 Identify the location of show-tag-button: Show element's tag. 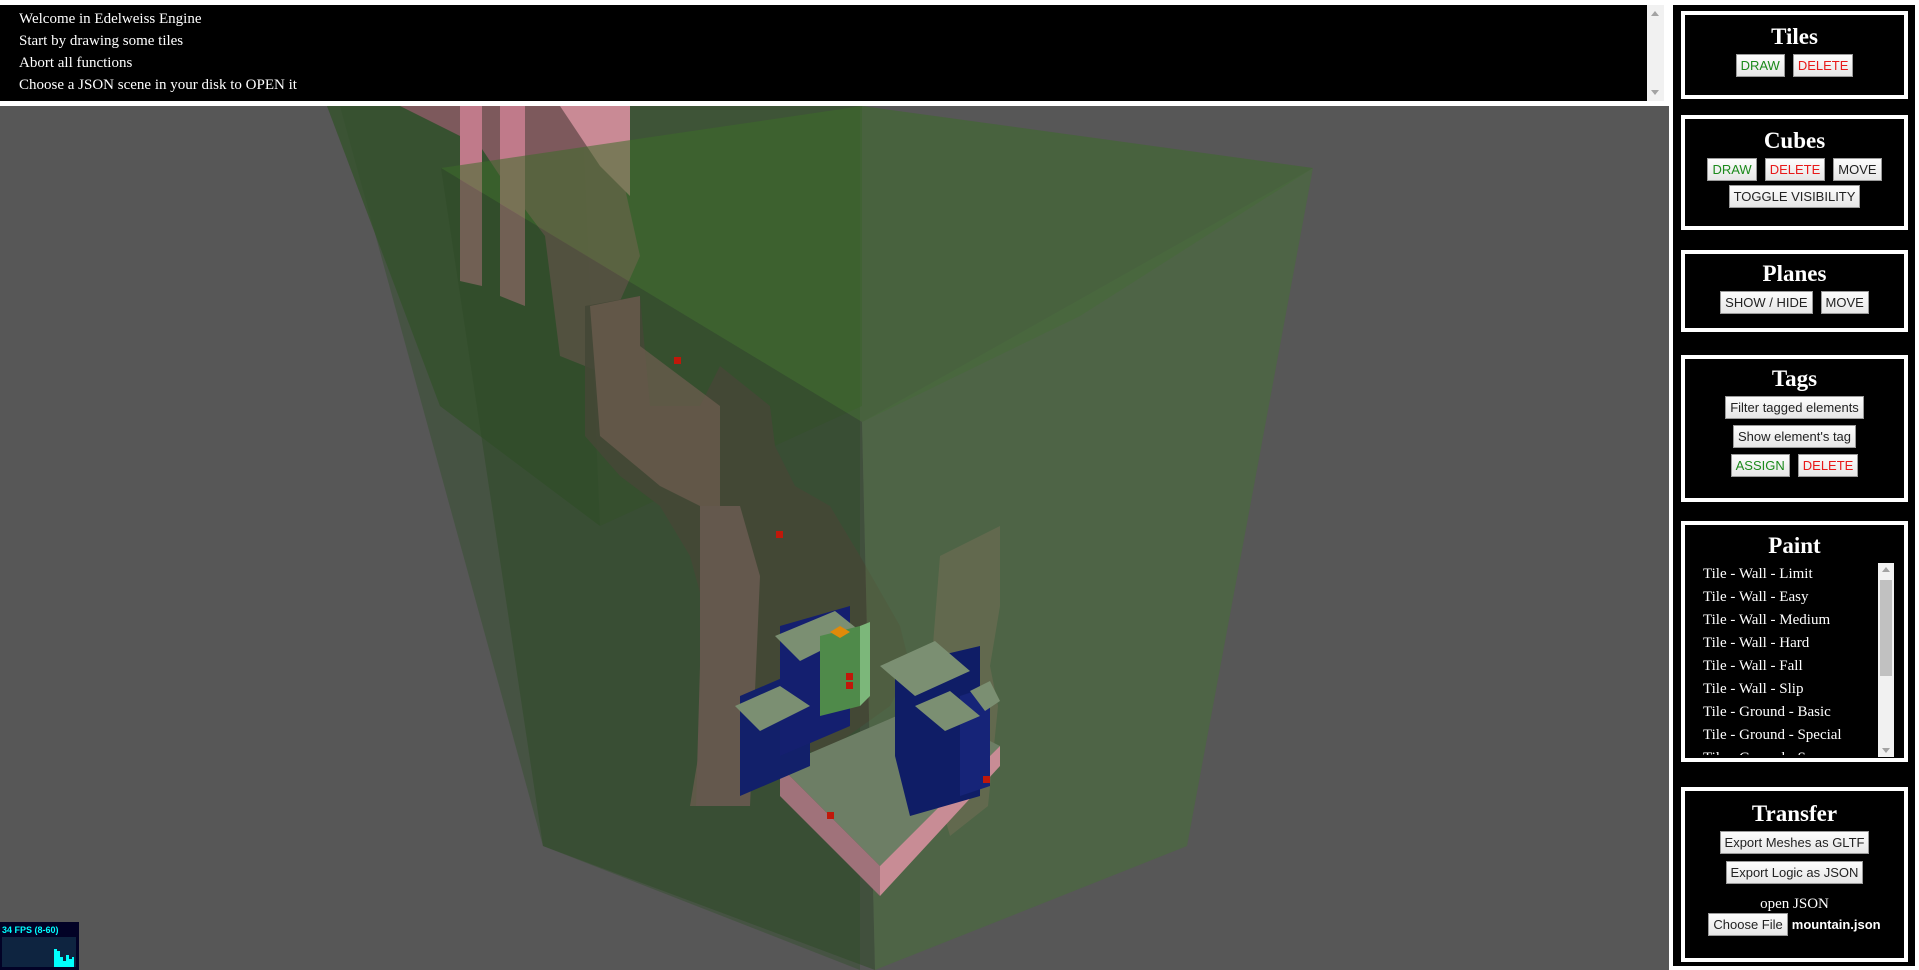
(1794, 436).